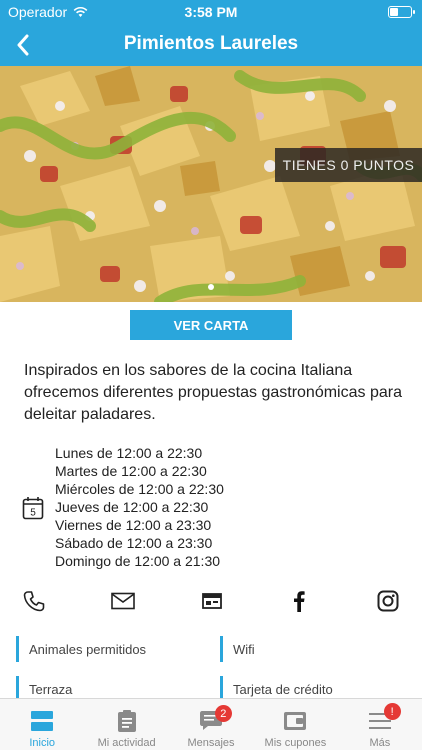 This screenshot has width=422, height=750. I want to click on mail-icon, so click(123, 601).